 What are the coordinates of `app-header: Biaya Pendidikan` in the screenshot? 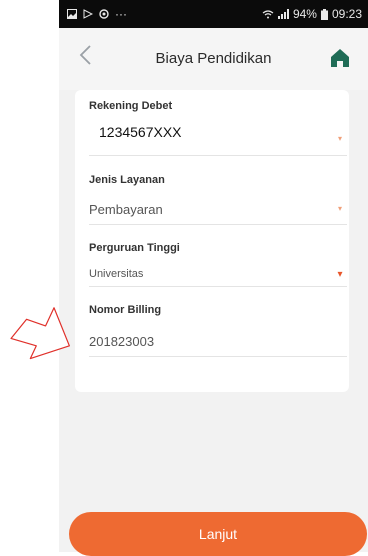 It's located at (213, 59).